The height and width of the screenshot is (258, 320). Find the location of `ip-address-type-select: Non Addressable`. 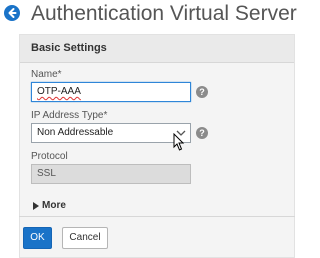

ip-address-type-select: Non Addressable is located at coordinates (111, 133).